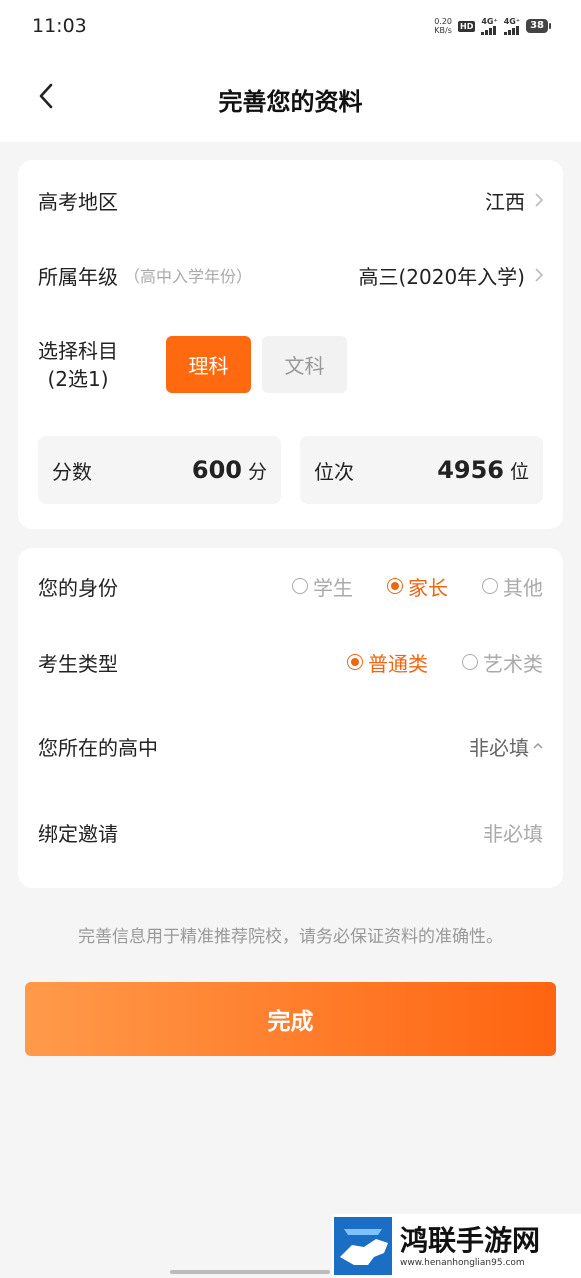  What do you see at coordinates (290, 832) in the screenshot?
I see `invite-row: 绑定邀请 非必填` at bounding box center [290, 832].